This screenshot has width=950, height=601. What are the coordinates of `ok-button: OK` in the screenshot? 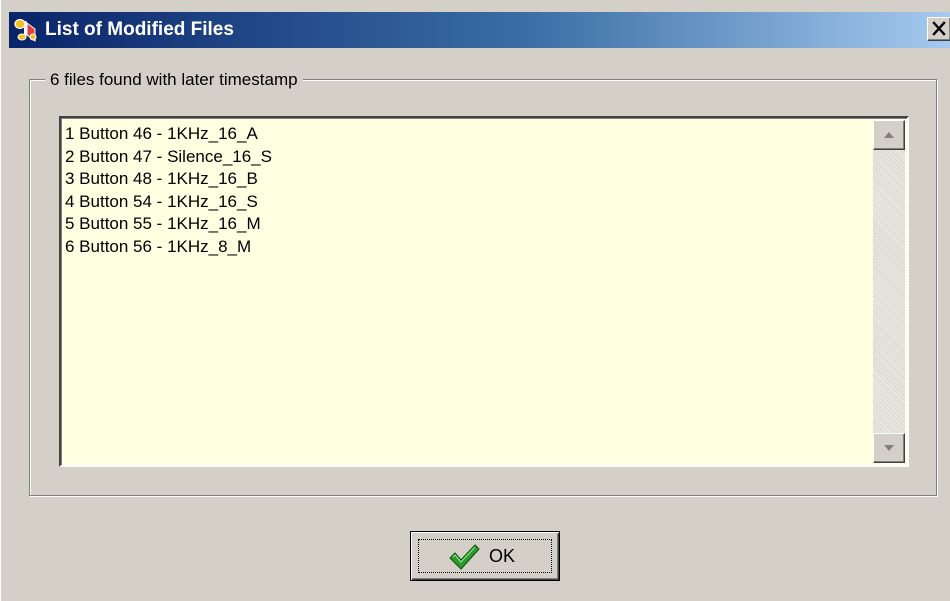 It's located at (485, 556).